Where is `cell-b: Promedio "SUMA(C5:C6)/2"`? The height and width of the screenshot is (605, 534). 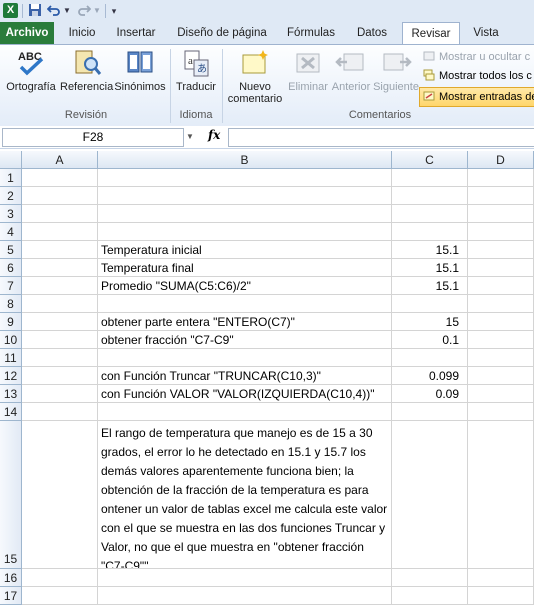
cell-b: Promedio "SUMA(C5:C6)/2" is located at coordinates (245, 286).